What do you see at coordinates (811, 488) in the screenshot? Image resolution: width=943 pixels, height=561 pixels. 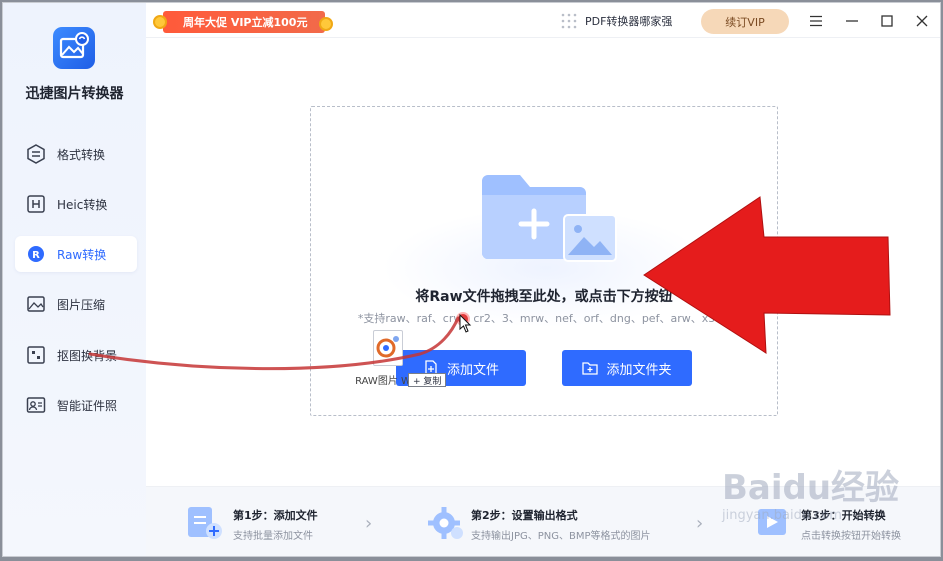 I see `watermark: Baidu经验` at bounding box center [811, 488].